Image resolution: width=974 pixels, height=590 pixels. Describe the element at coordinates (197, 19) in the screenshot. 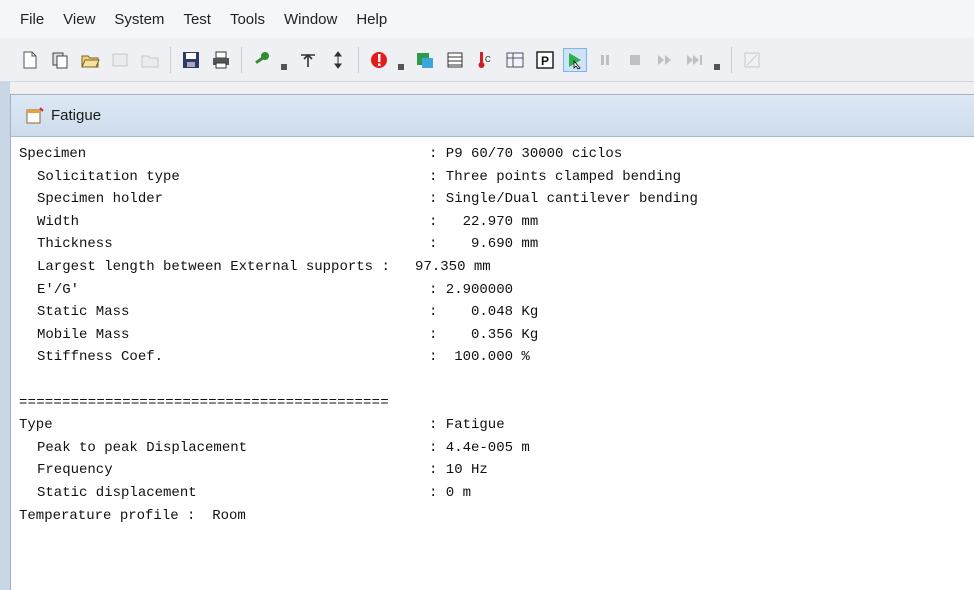

I see `menu-test: Test` at that location.